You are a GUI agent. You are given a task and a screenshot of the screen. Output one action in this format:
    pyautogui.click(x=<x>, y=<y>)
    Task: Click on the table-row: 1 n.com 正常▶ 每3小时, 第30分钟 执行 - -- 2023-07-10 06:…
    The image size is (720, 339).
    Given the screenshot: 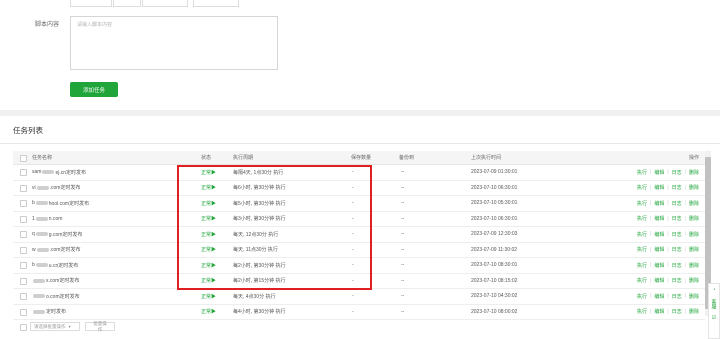 What is the action you would take?
    pyautogui.click(x=359, y=219)
    